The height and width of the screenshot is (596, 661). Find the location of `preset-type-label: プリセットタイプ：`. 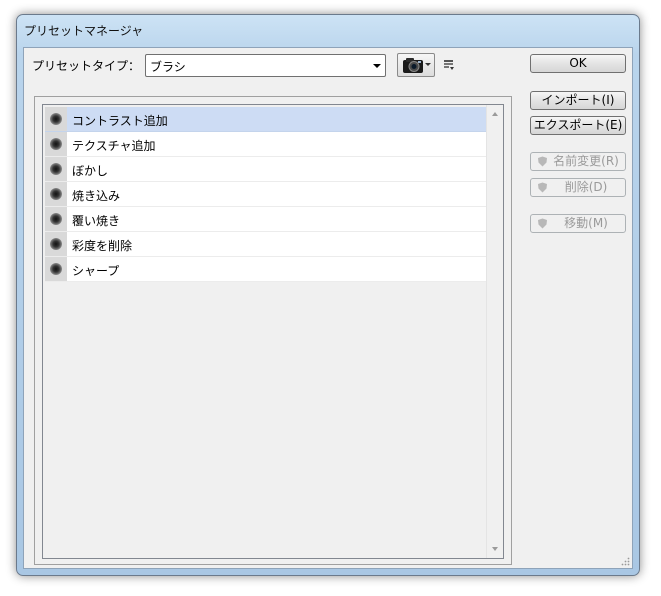

preset-type-label: プリセットタイプ： is located at coordinates (86, 66).